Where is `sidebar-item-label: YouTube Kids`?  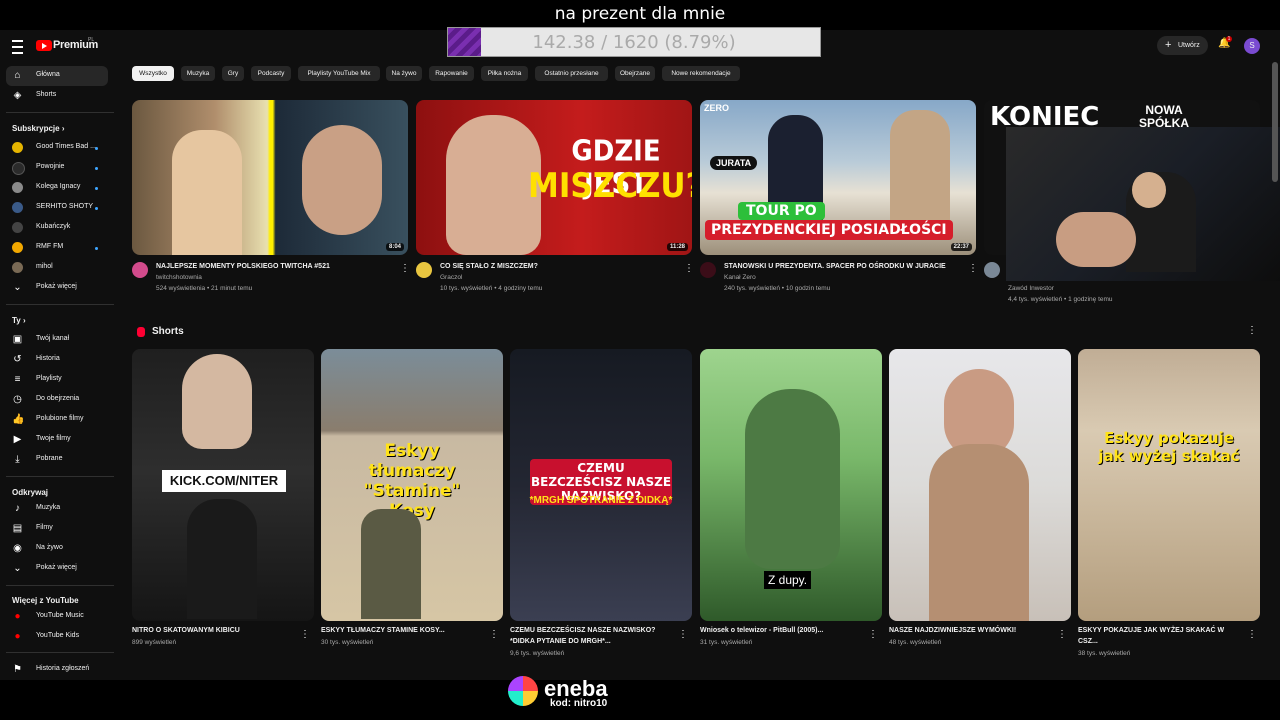
sidebar-item-label: YouTube Kids is located at coordinates (58, 635).